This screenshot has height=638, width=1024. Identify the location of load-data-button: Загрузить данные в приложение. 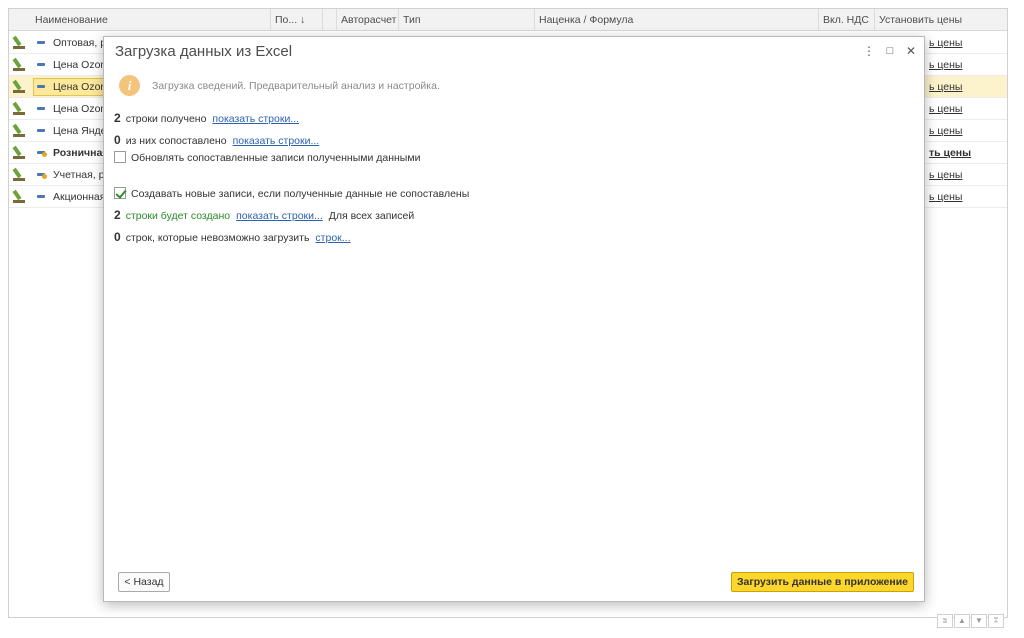
(822, 582).